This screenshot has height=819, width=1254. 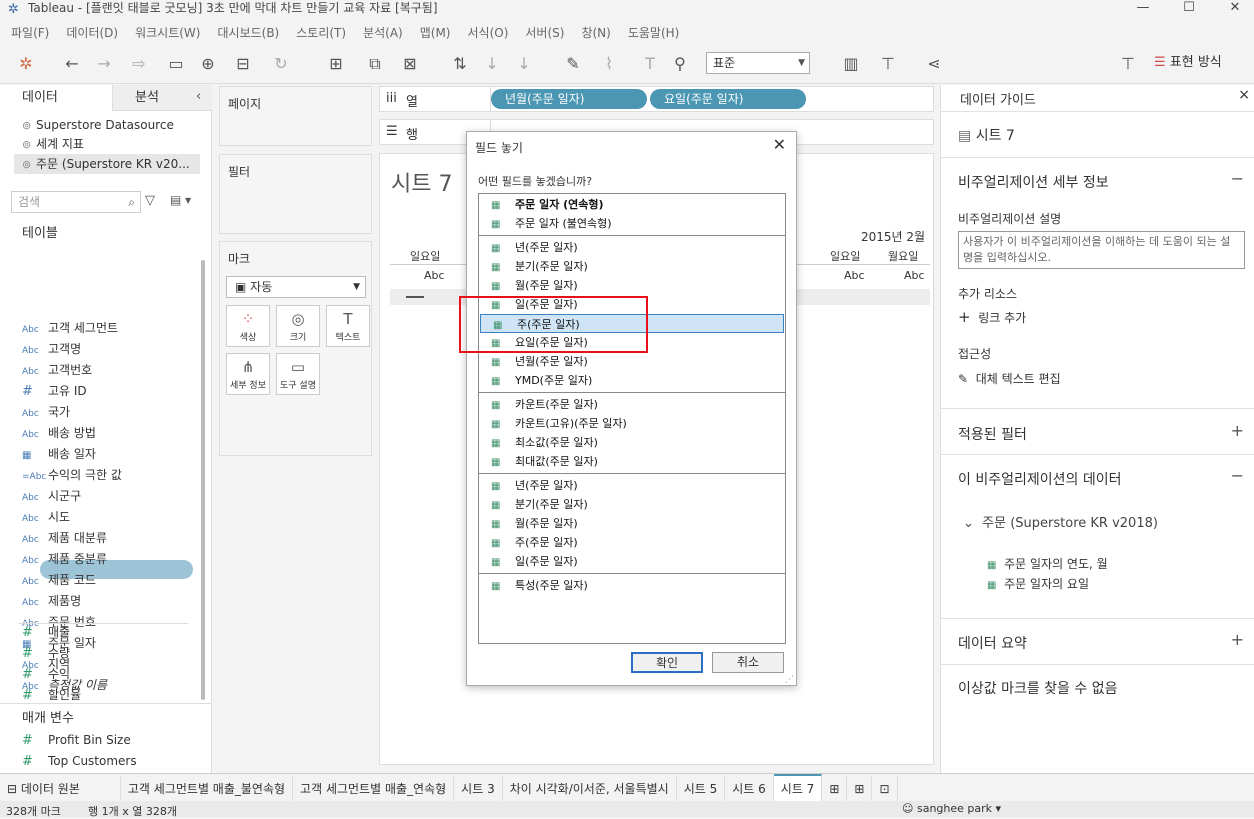 What do you see at coordinates (1188, 63) in the screenshot?
I see `show-me-button: ☰ 표현 방식` at bounding box center [1188, 63].